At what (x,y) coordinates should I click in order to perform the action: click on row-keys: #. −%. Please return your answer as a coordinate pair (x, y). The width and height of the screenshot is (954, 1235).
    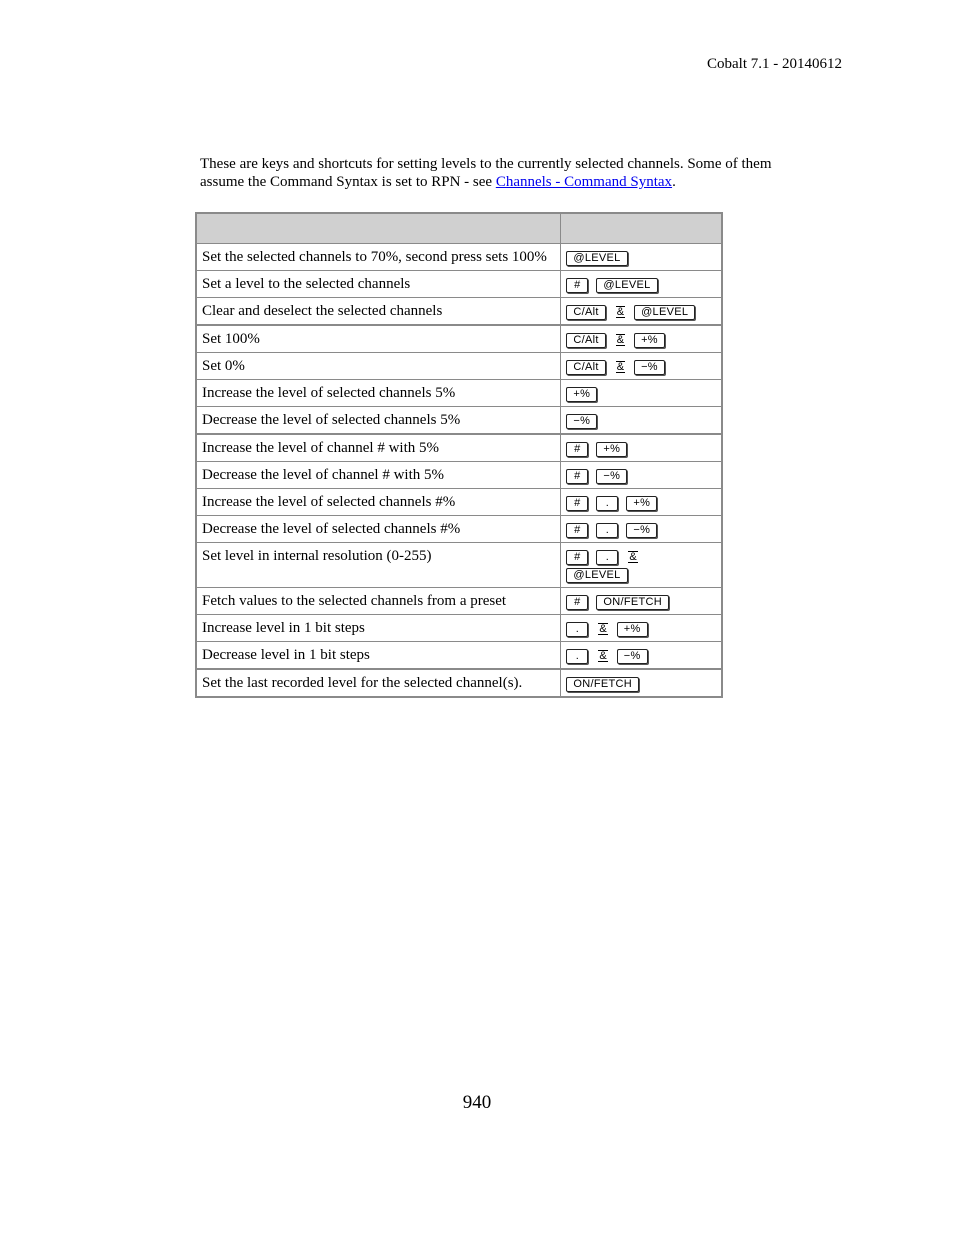
    Looking at the image, I should click on (641, 529).